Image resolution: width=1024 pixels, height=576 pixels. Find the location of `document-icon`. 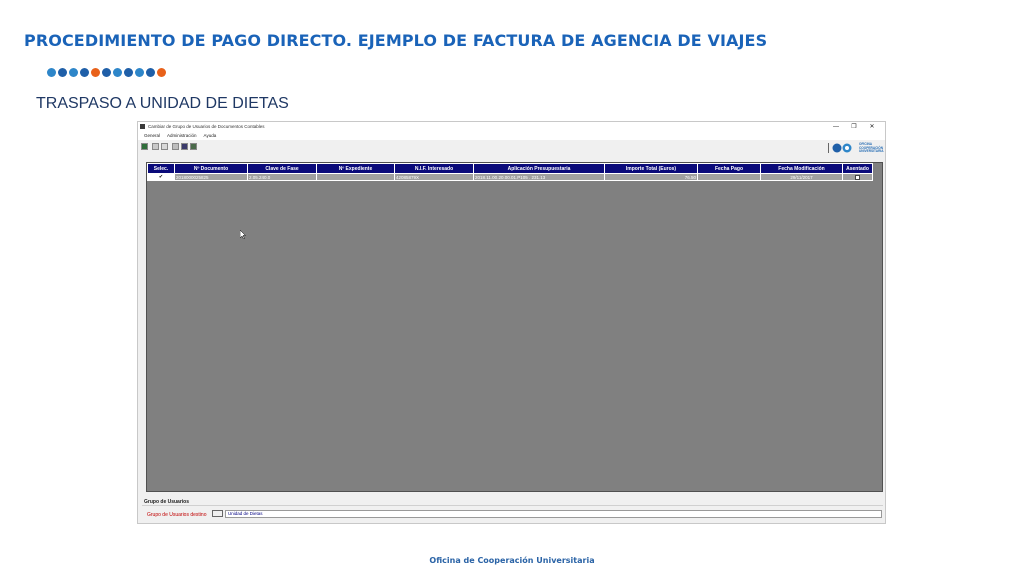

document-icon is located at coordinates (155, 146).